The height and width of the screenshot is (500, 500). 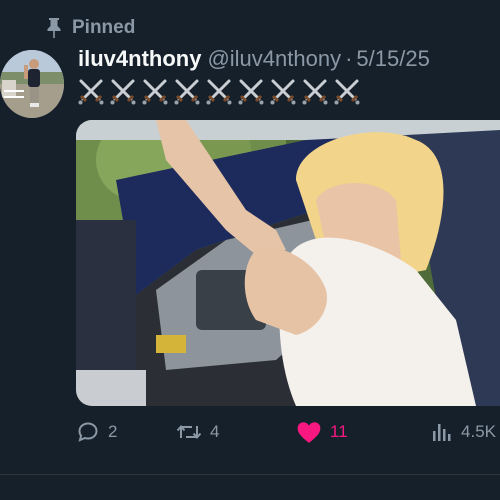 What do you see at coordinates (104, 27) in the screenshot?
I see `pinned-label: Pinned` at bounding box center [104, 27].